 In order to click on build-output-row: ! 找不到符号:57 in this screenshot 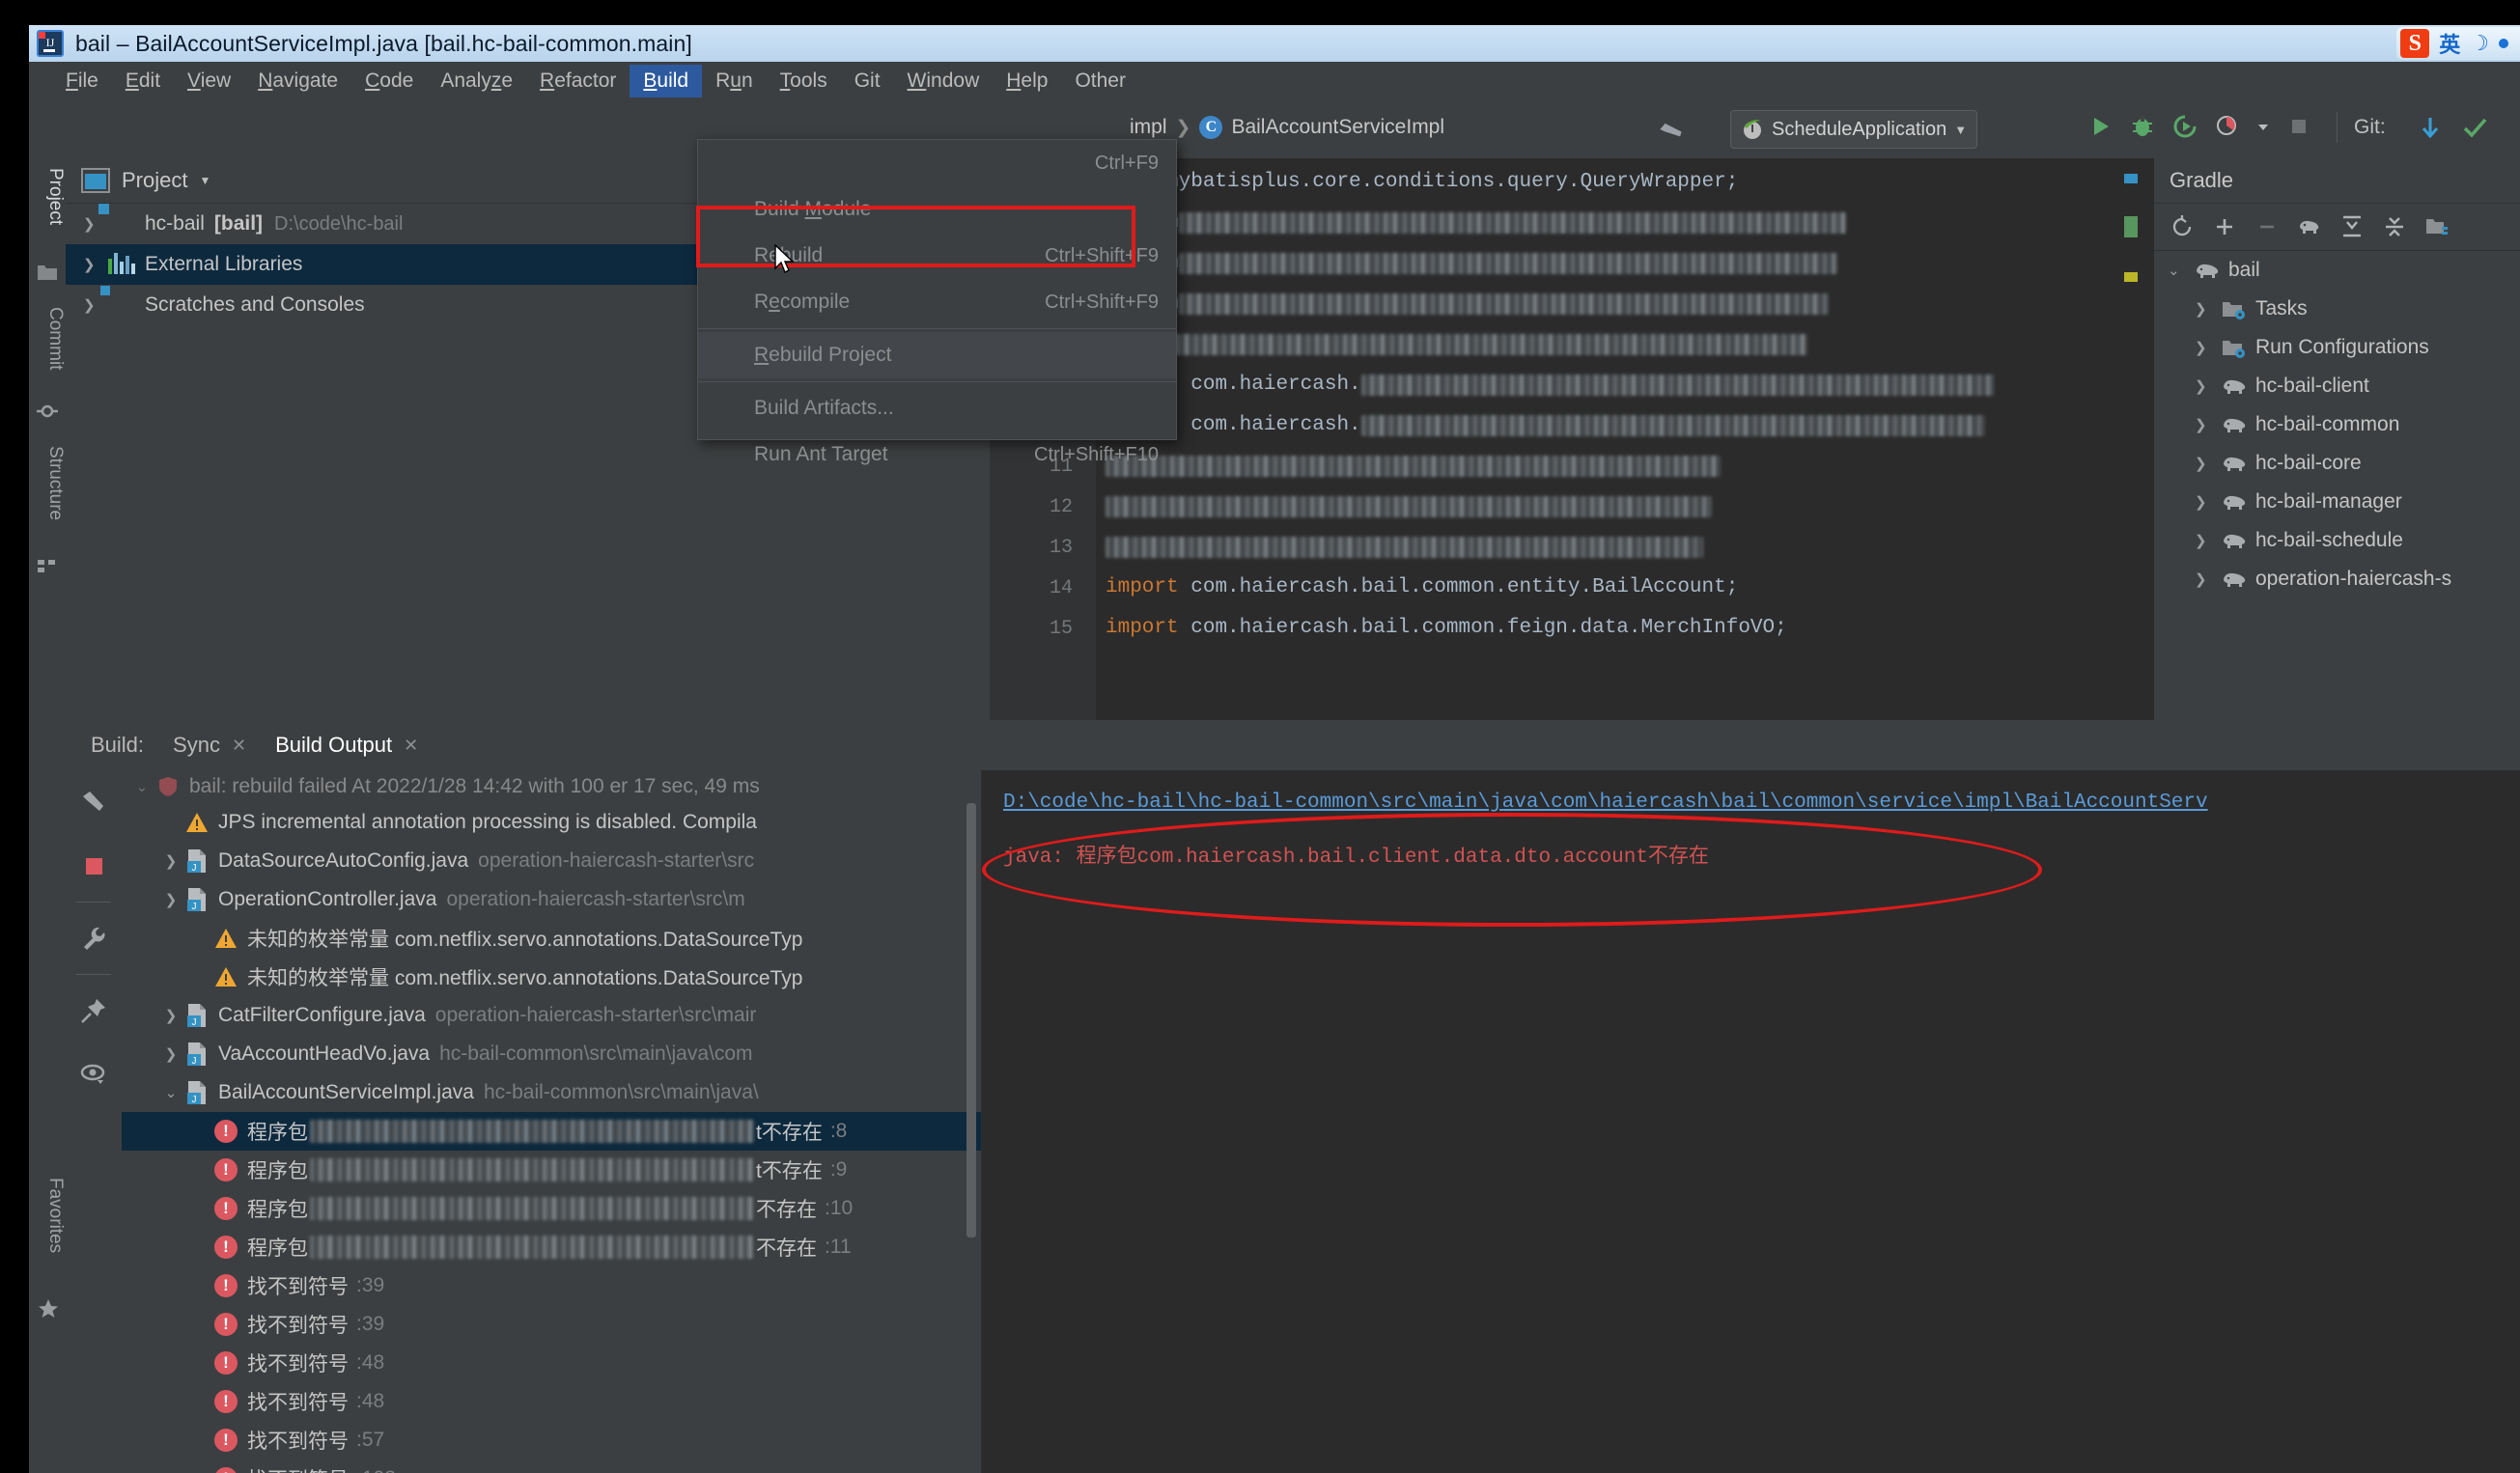, I will do `click(552, 1440)`.